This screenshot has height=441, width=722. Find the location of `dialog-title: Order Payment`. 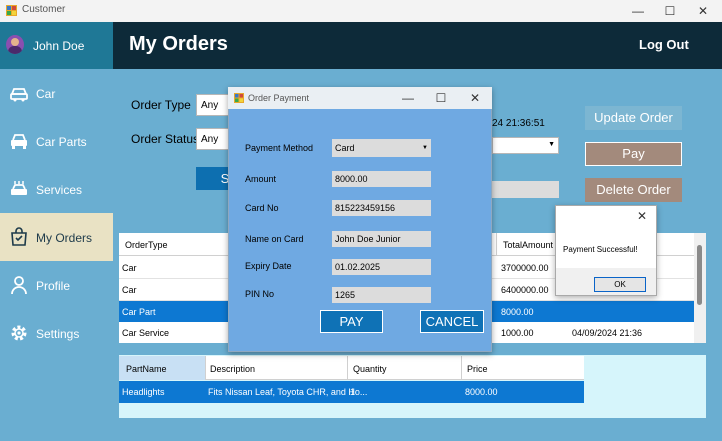

dialog-title: Order Payment is located at coordinates (279, 98).